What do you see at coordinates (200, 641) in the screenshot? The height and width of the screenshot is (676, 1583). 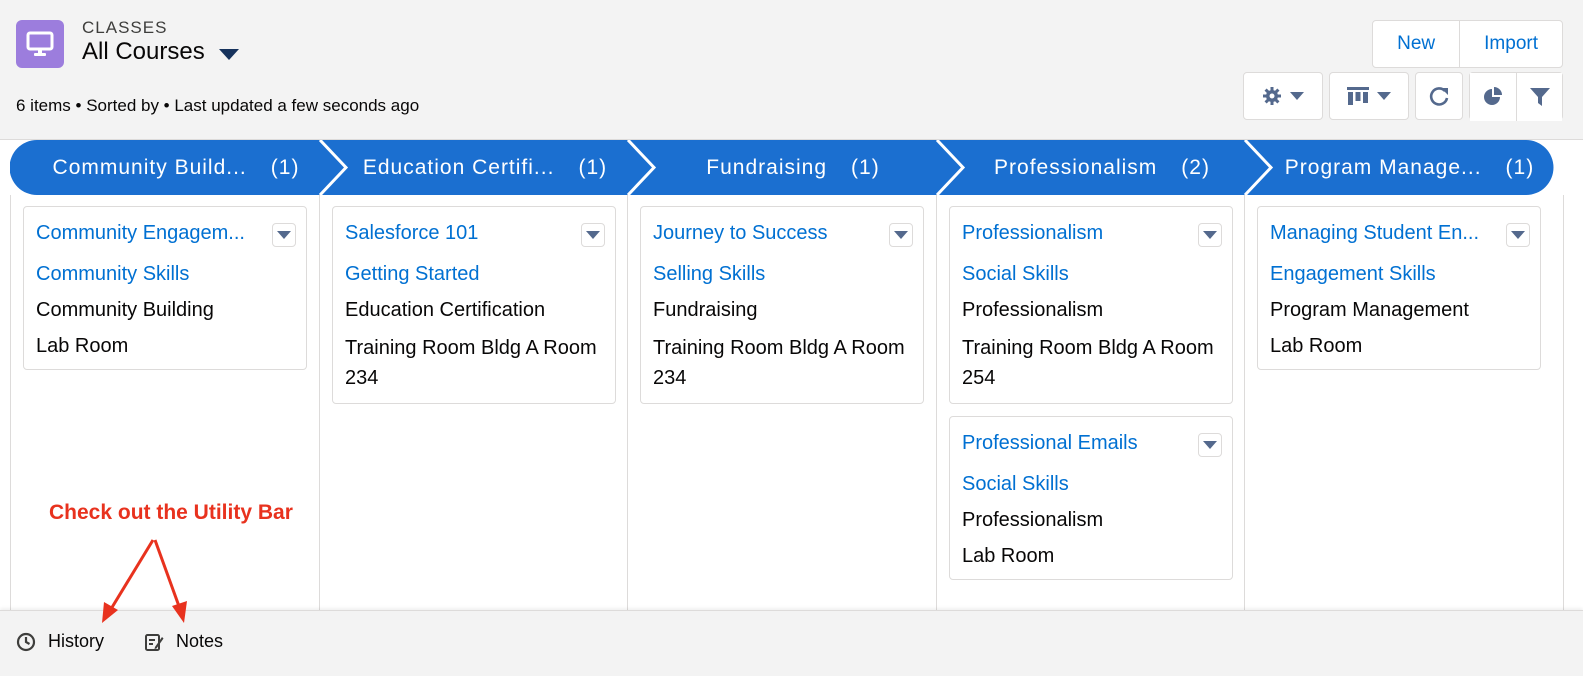 I see `utility-item-label: Notes` at bounding box center [200, 641].